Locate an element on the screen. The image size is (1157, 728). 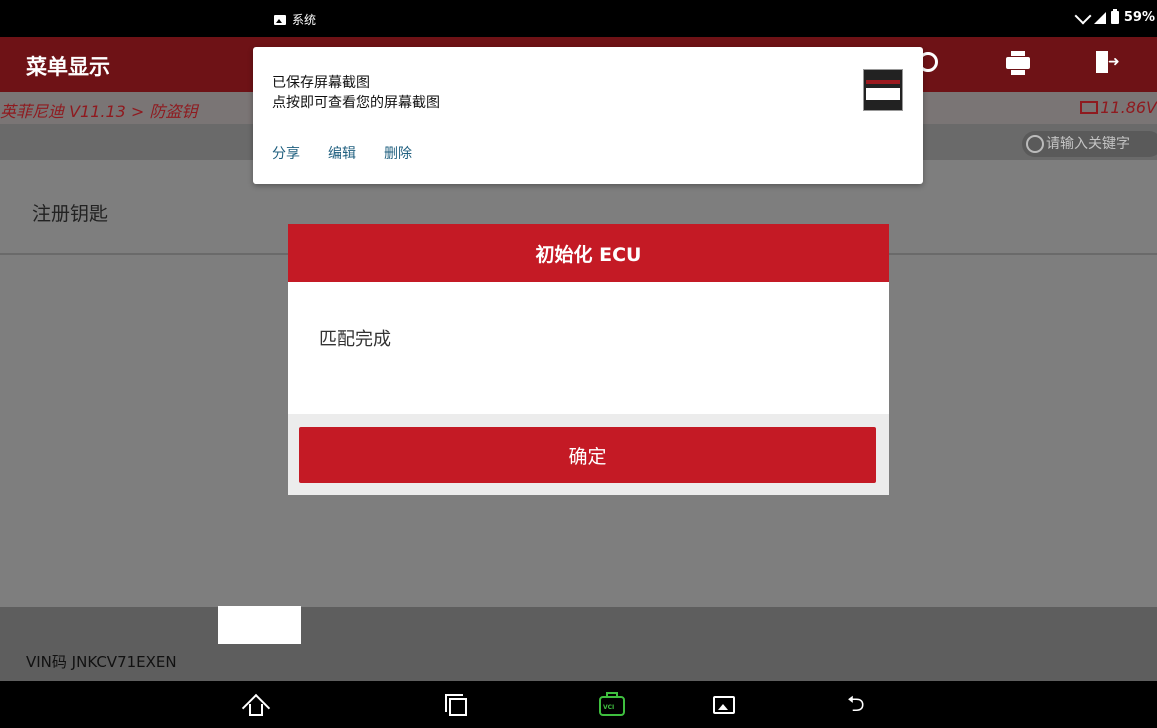
battery-icon is located at coordinates (1114, 16).